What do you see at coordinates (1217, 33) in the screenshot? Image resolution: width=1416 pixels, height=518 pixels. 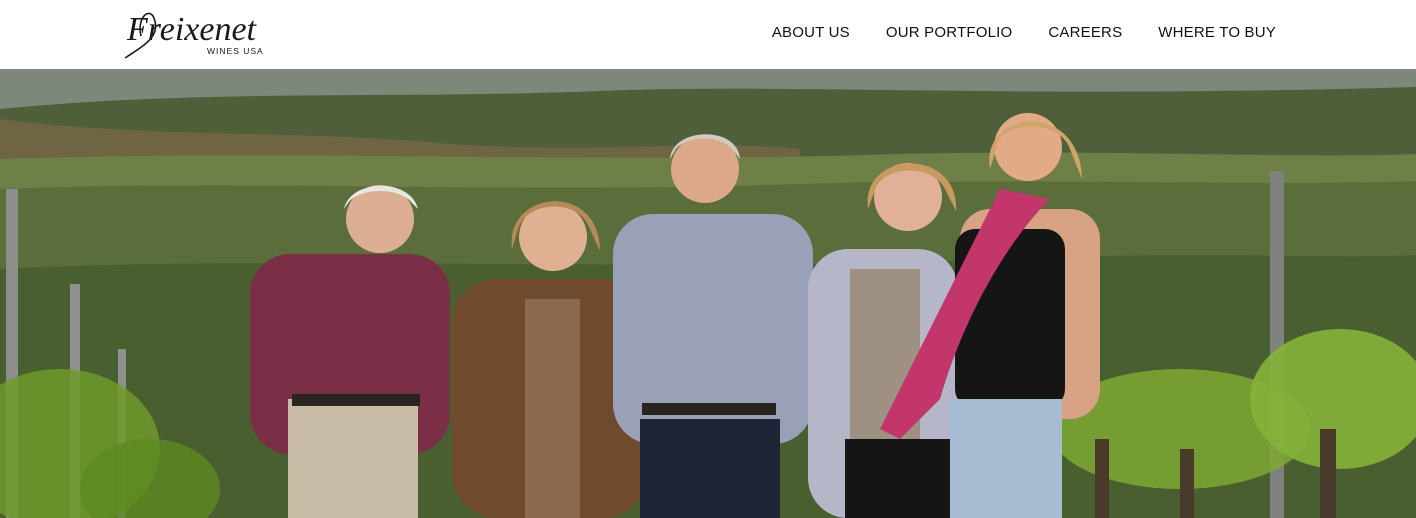 I see `nav-where-to-buy: WHERE TO BUY` at bounding box center [1217, 33].